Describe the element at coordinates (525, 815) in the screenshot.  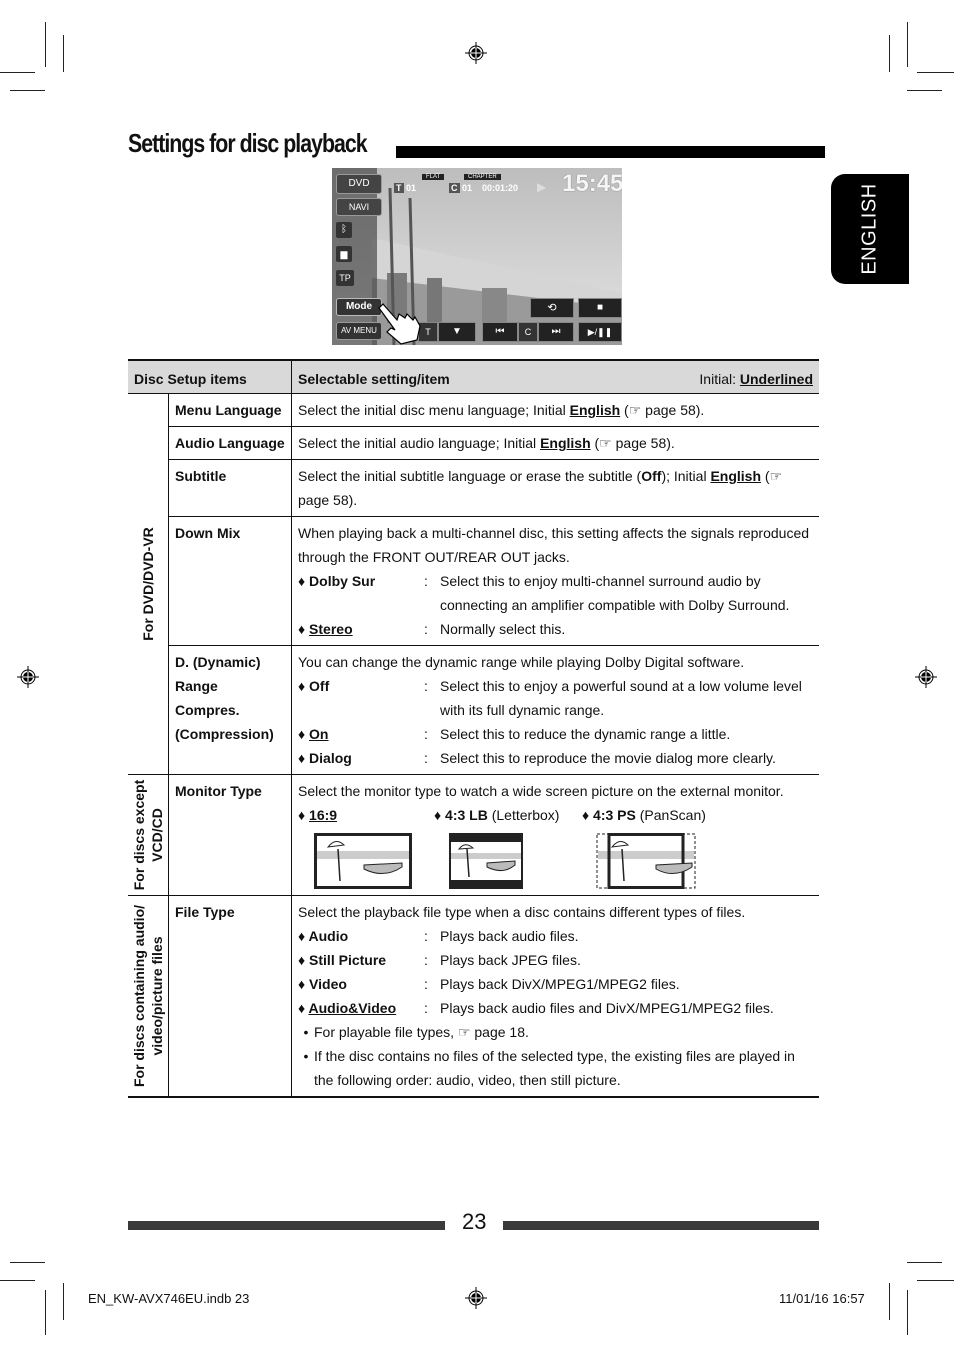
I see `option-note: (Letterbox)` at that location.